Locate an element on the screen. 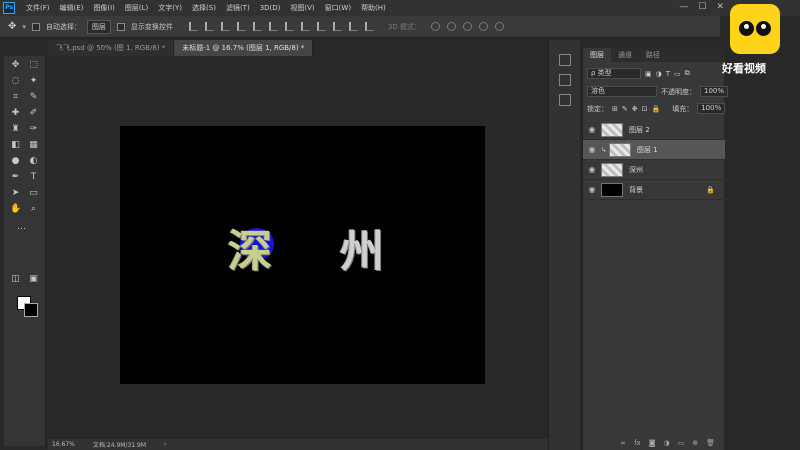  fill-field: 100% is located at coordinates (711, 108).